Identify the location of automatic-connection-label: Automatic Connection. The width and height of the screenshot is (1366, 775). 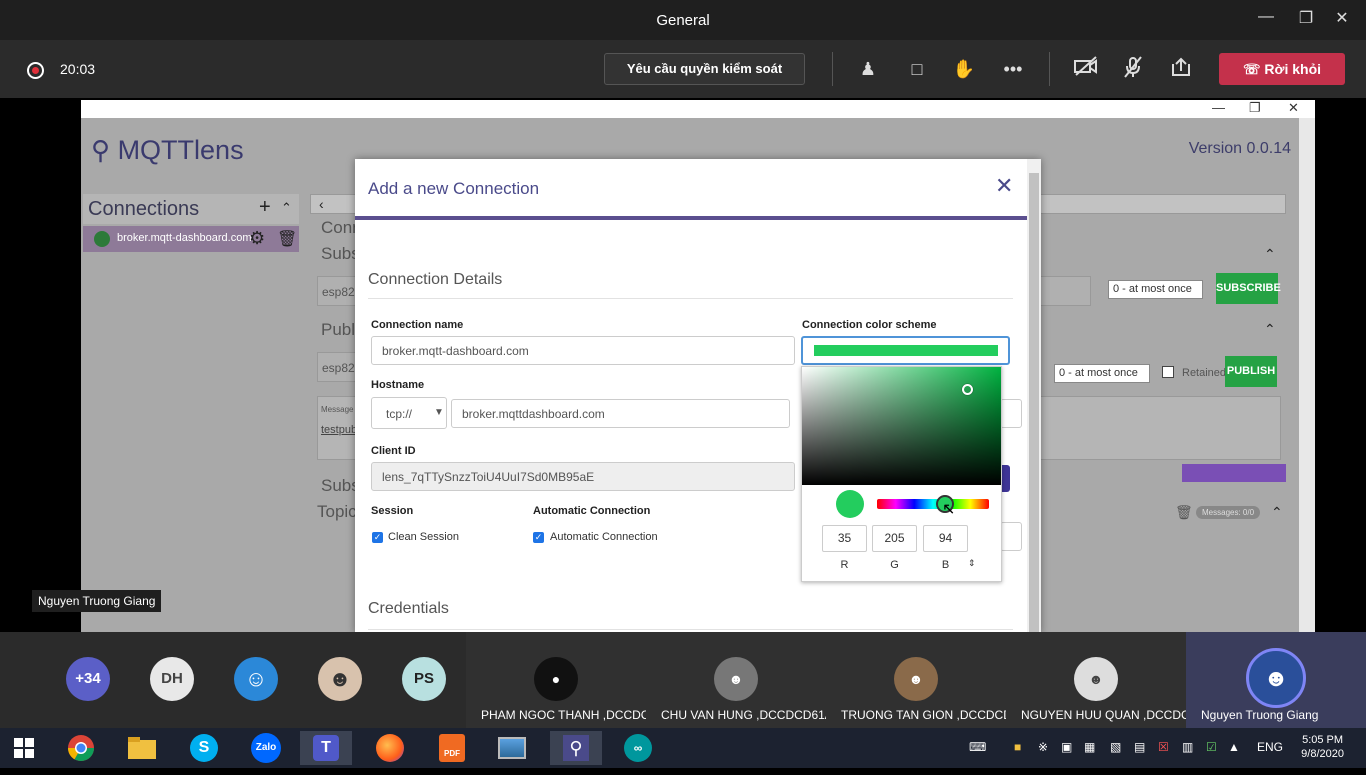
(592, 511).